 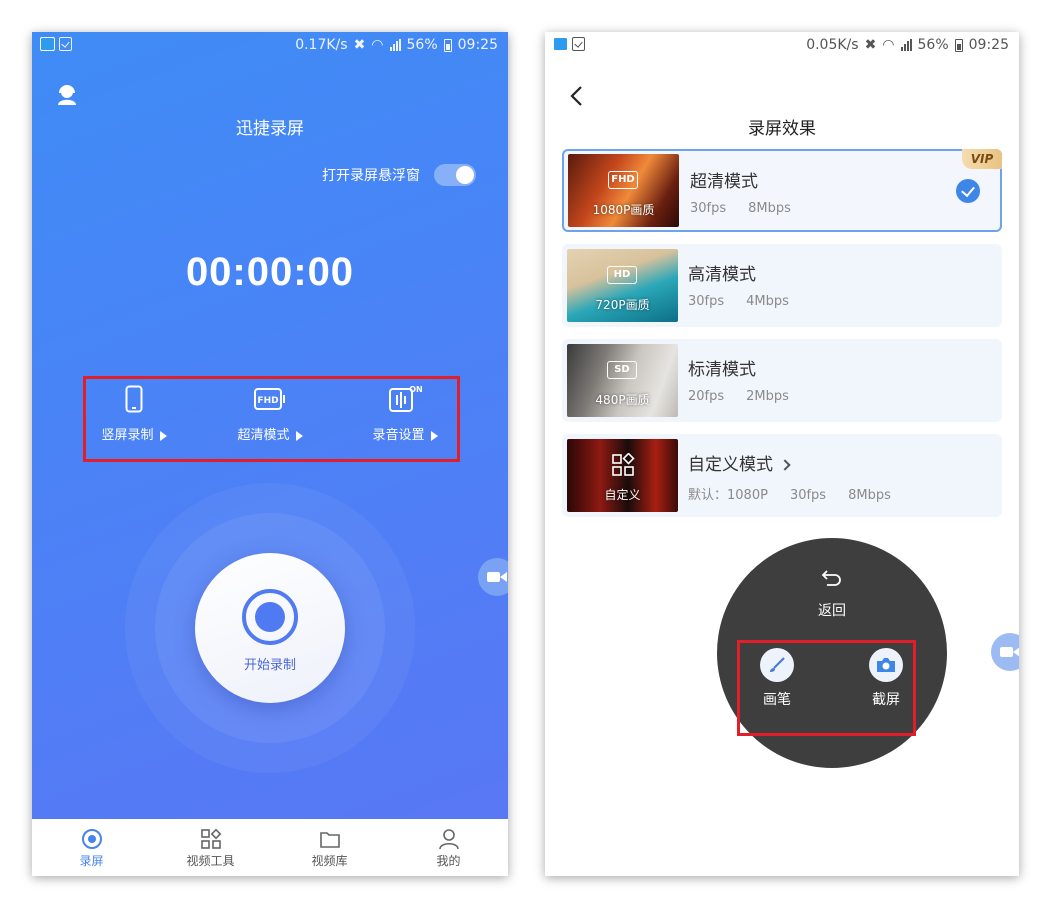 I want to click on status-bar: 0.05K/s ✖ ◠ 56% 09:25, so click(x=782, y=46).